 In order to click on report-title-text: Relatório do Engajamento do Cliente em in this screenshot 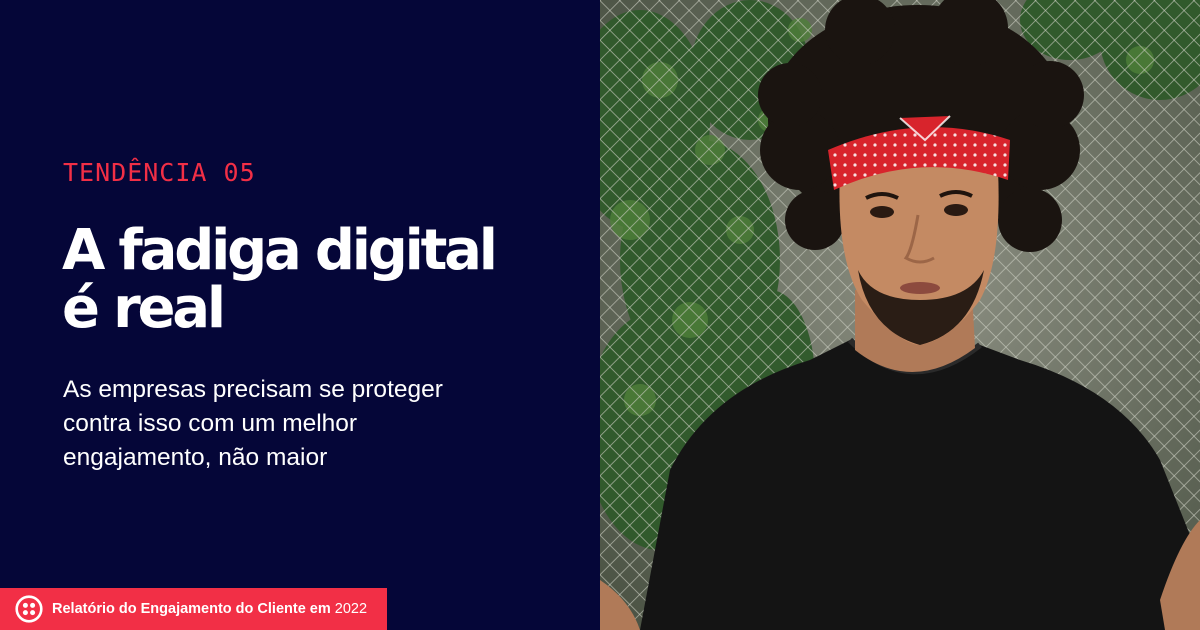, I will do `click(191, 609)`.